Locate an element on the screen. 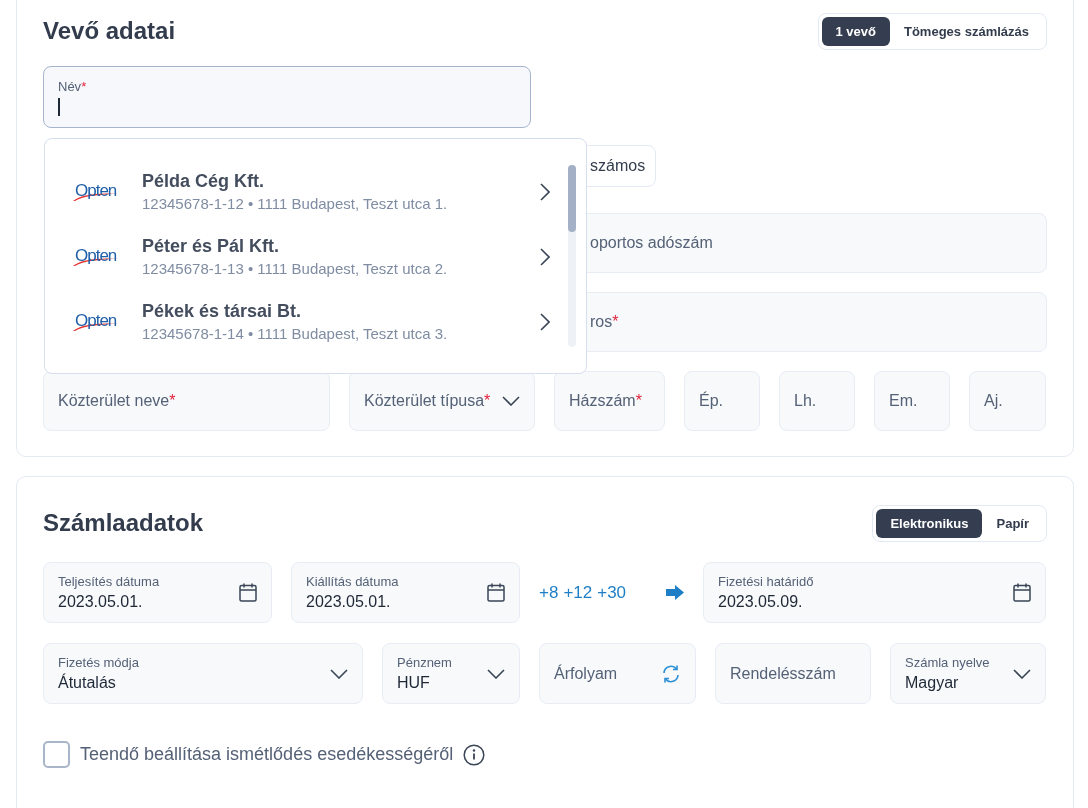  input-field: Közterület neve* is located at coordinates (186, 401).